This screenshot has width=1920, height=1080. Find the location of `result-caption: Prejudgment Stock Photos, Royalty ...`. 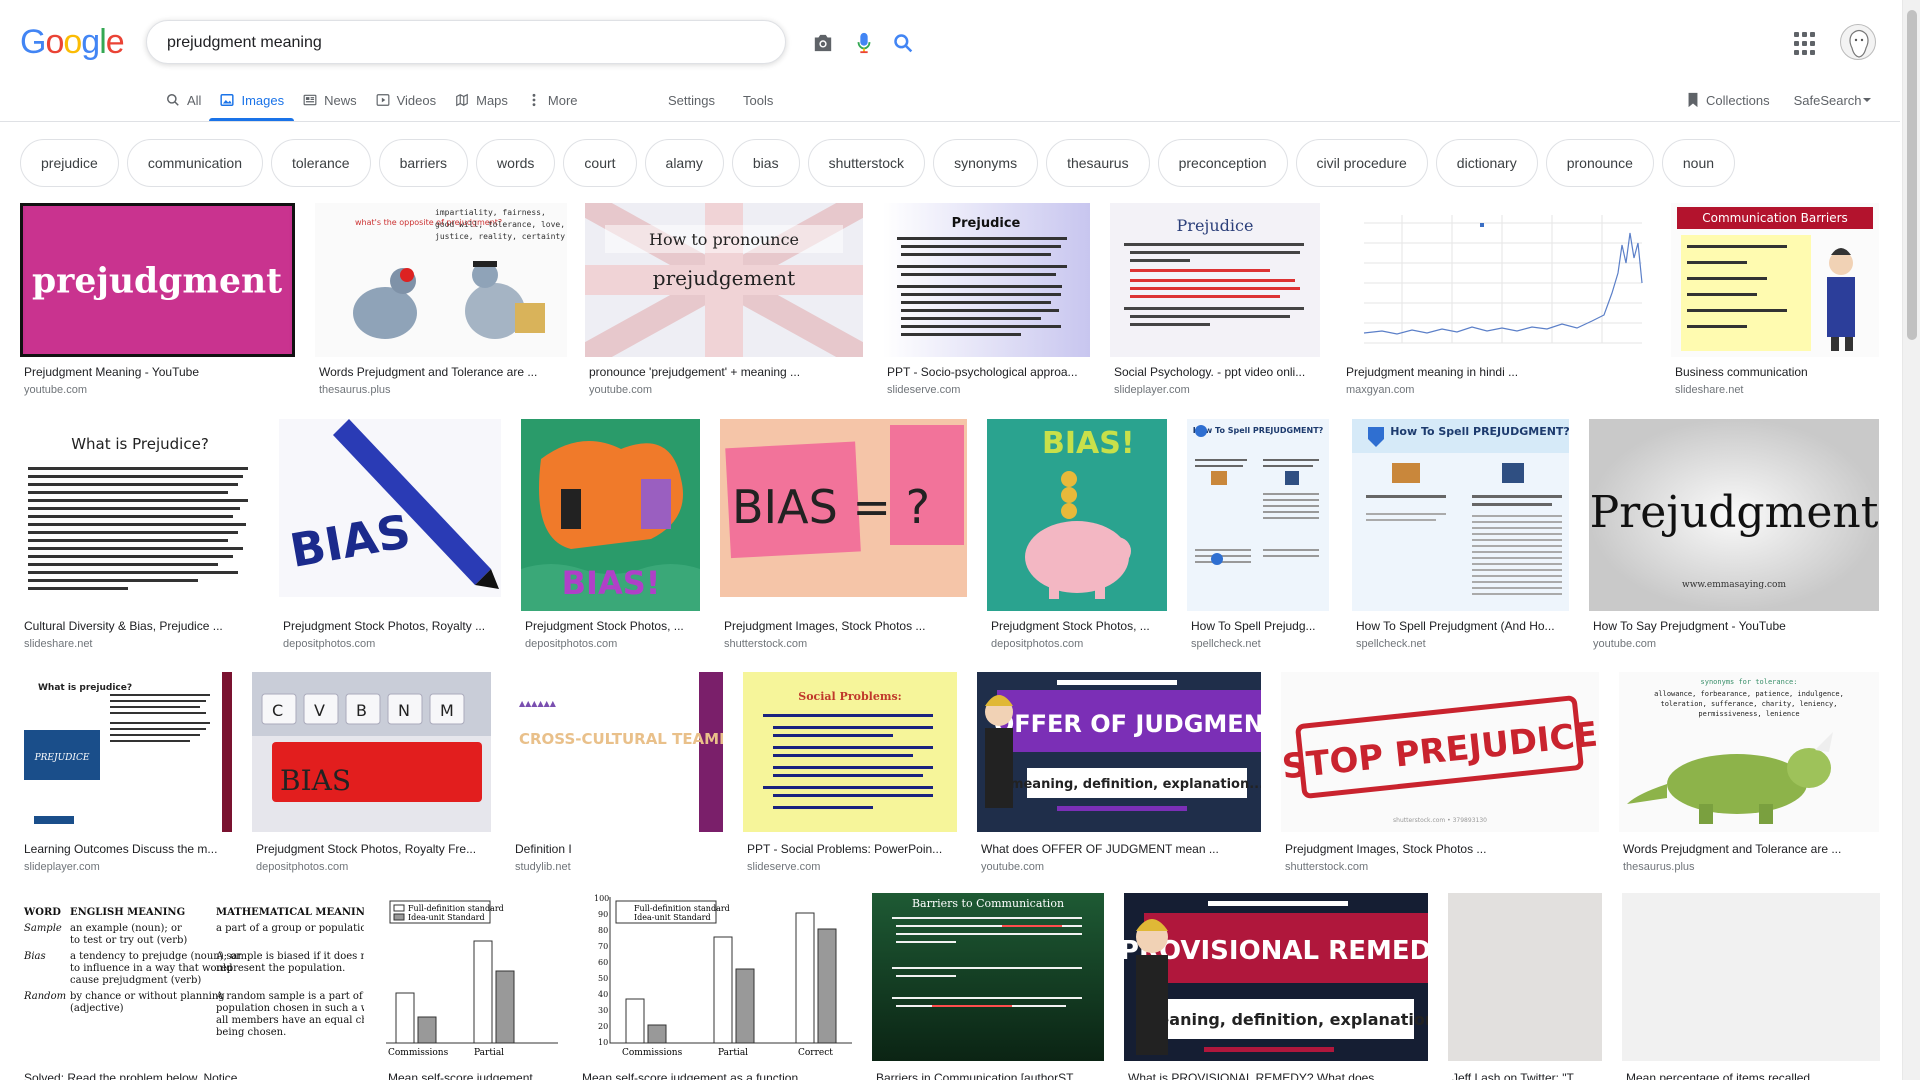

result-caption: Prejudgment Stock Photos, Royalty ... is located at coordinates (384, 626).